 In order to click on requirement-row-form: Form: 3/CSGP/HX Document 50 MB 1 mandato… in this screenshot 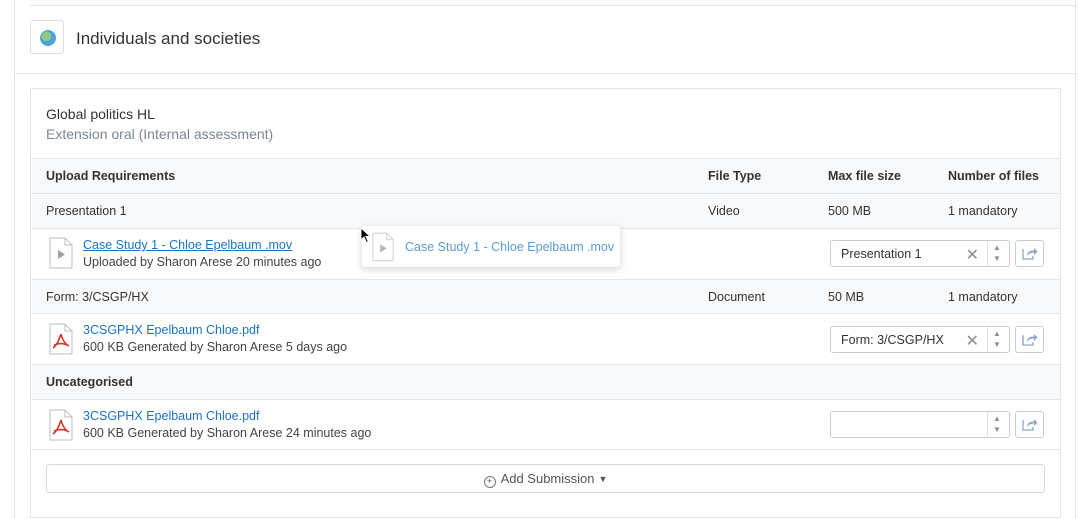, I will do `click(545, 296)`.